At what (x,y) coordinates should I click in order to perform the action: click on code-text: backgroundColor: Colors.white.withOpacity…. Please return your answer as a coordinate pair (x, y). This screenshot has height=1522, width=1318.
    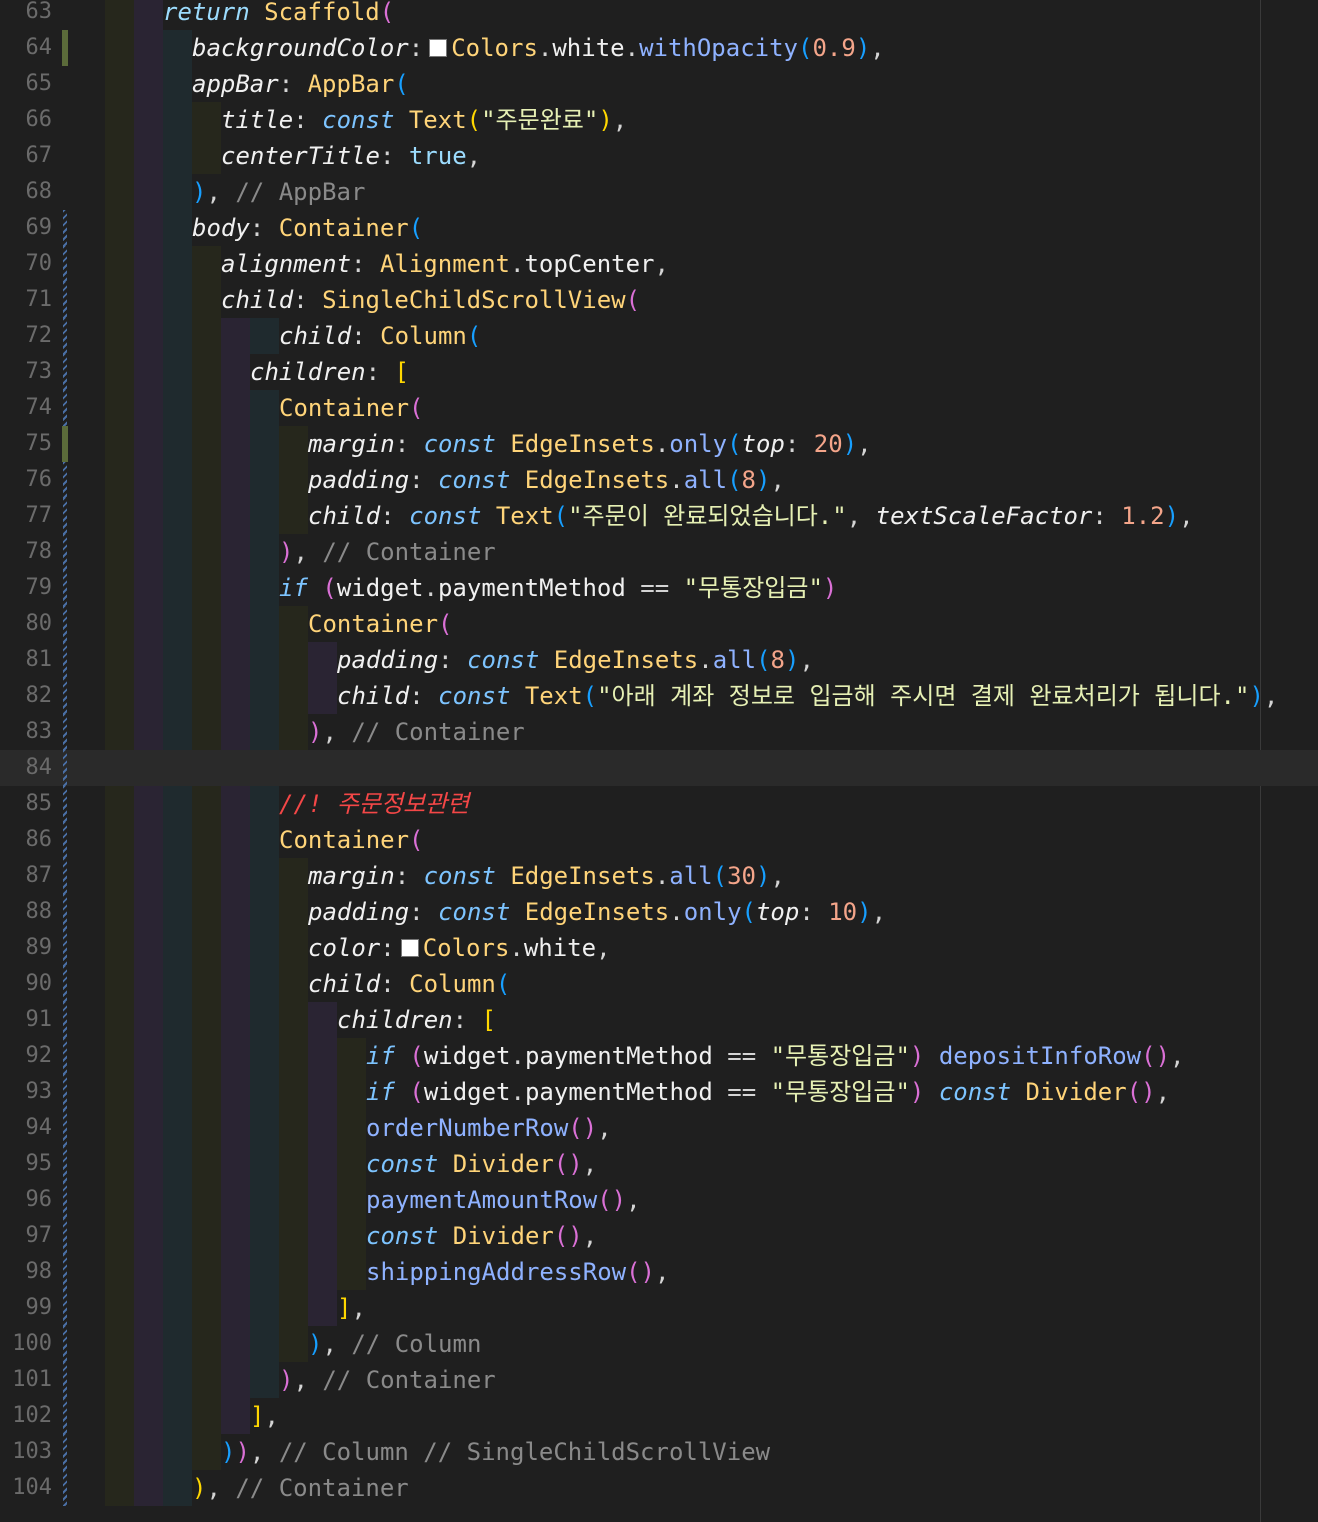
    Looking at the image, I should click on (495, 48).